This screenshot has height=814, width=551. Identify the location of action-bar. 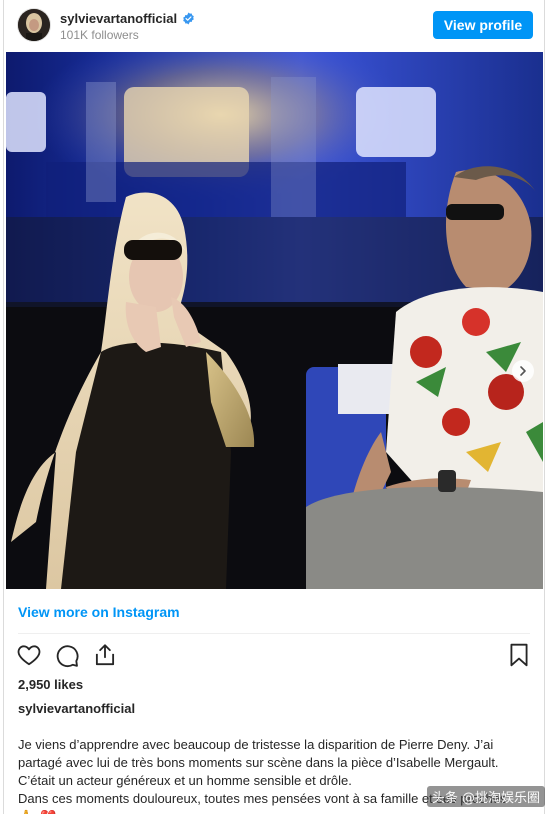
(67, 655).